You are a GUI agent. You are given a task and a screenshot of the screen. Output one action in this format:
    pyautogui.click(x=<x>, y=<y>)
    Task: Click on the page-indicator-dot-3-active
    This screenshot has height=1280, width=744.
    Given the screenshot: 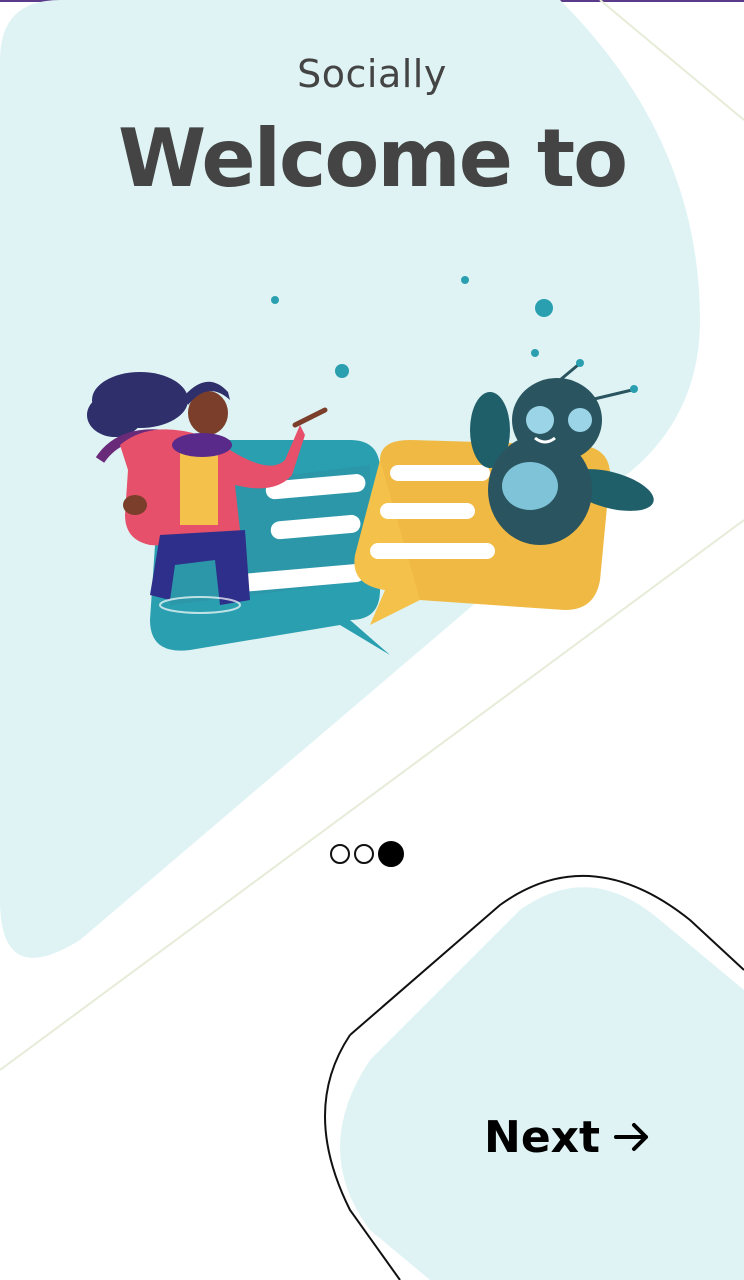 What is the action you would take?
    pyautogui.click(x=391, y=854)
    